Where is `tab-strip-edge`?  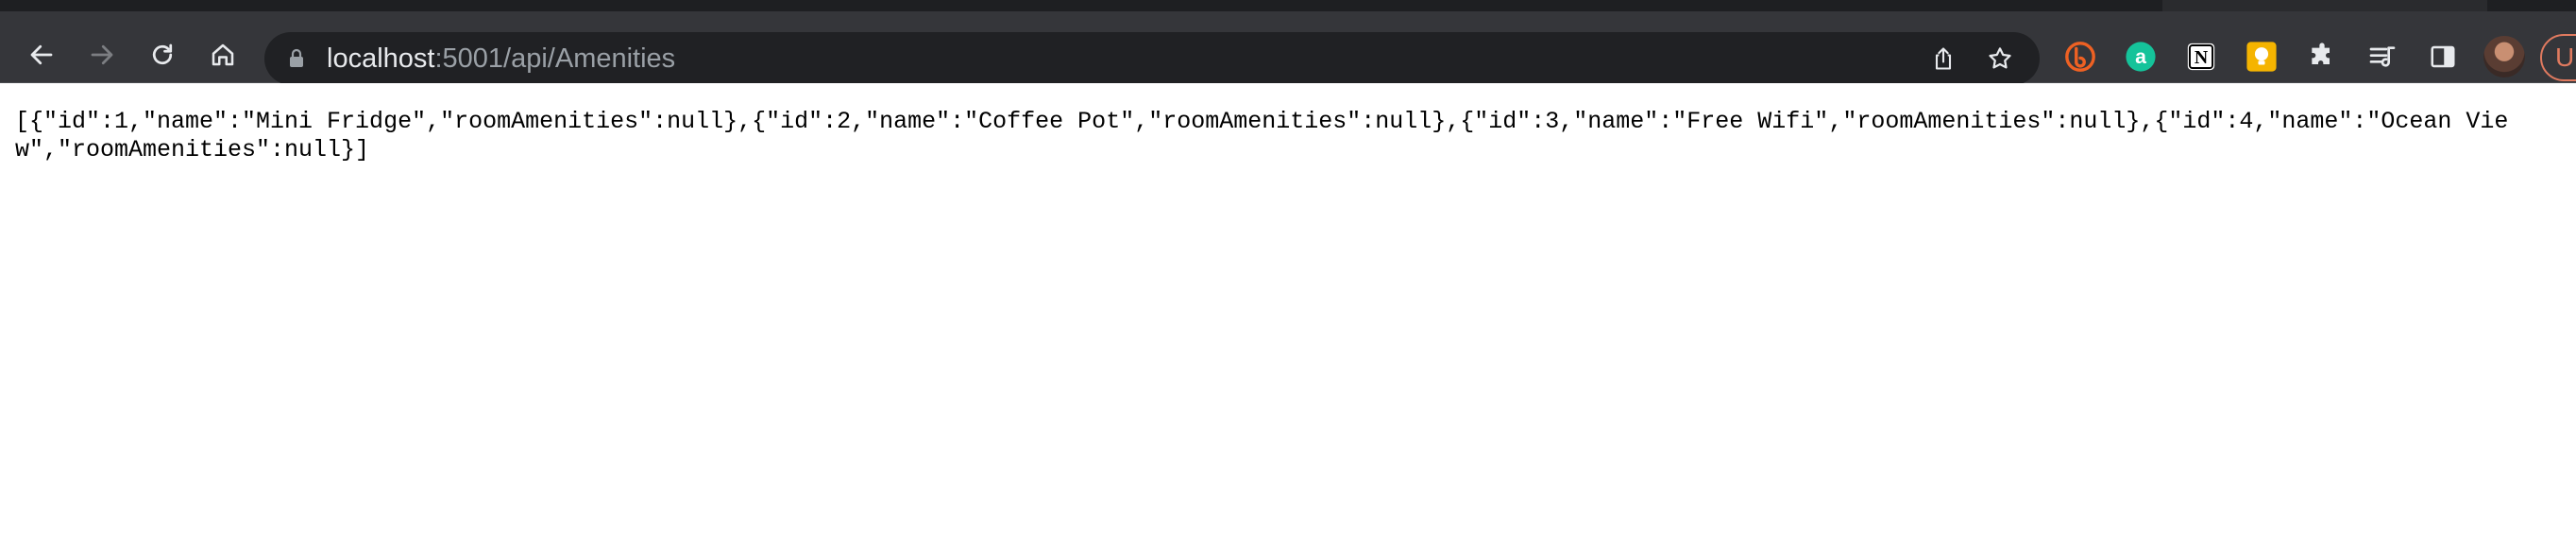 tab-strip-edge is located at coordinates (2324, 5).